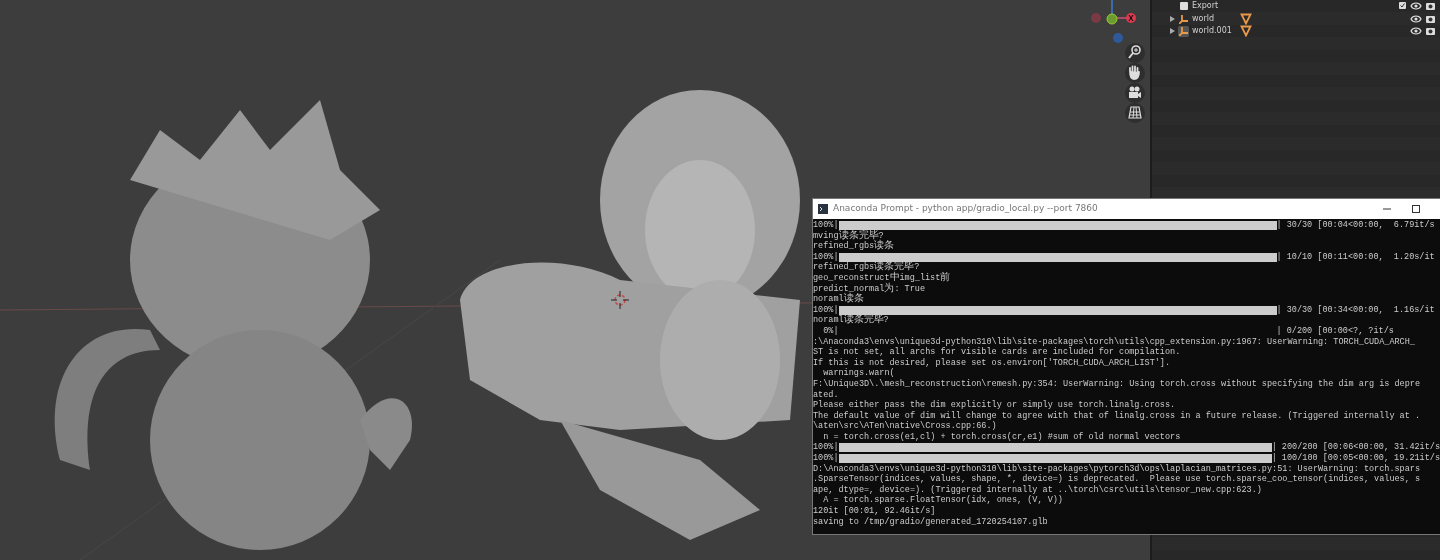  What do you see at coordinates (1216, 6) in the screenshot?
I see `object-name: Export` at bounding box center [1216, 6].